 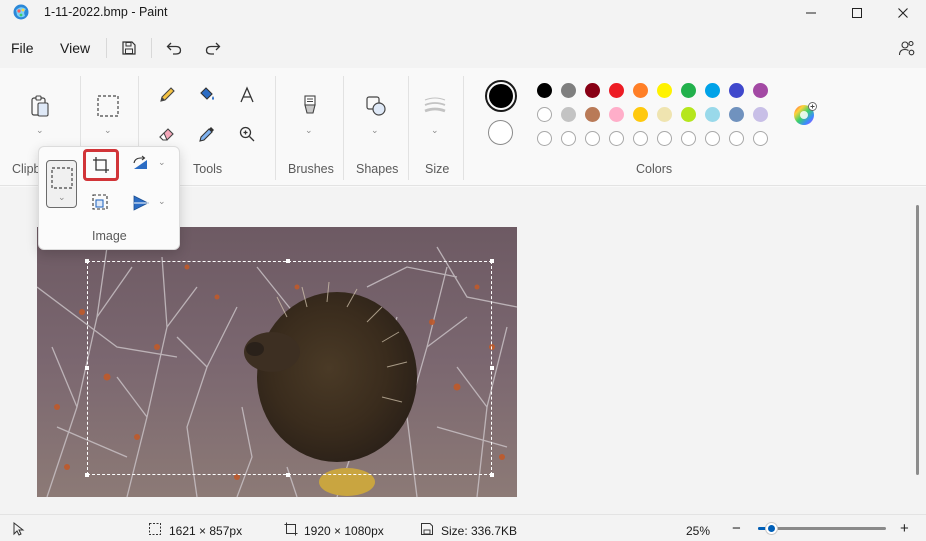 I want to click on magnifier-tool, so click(x=247, y=134).